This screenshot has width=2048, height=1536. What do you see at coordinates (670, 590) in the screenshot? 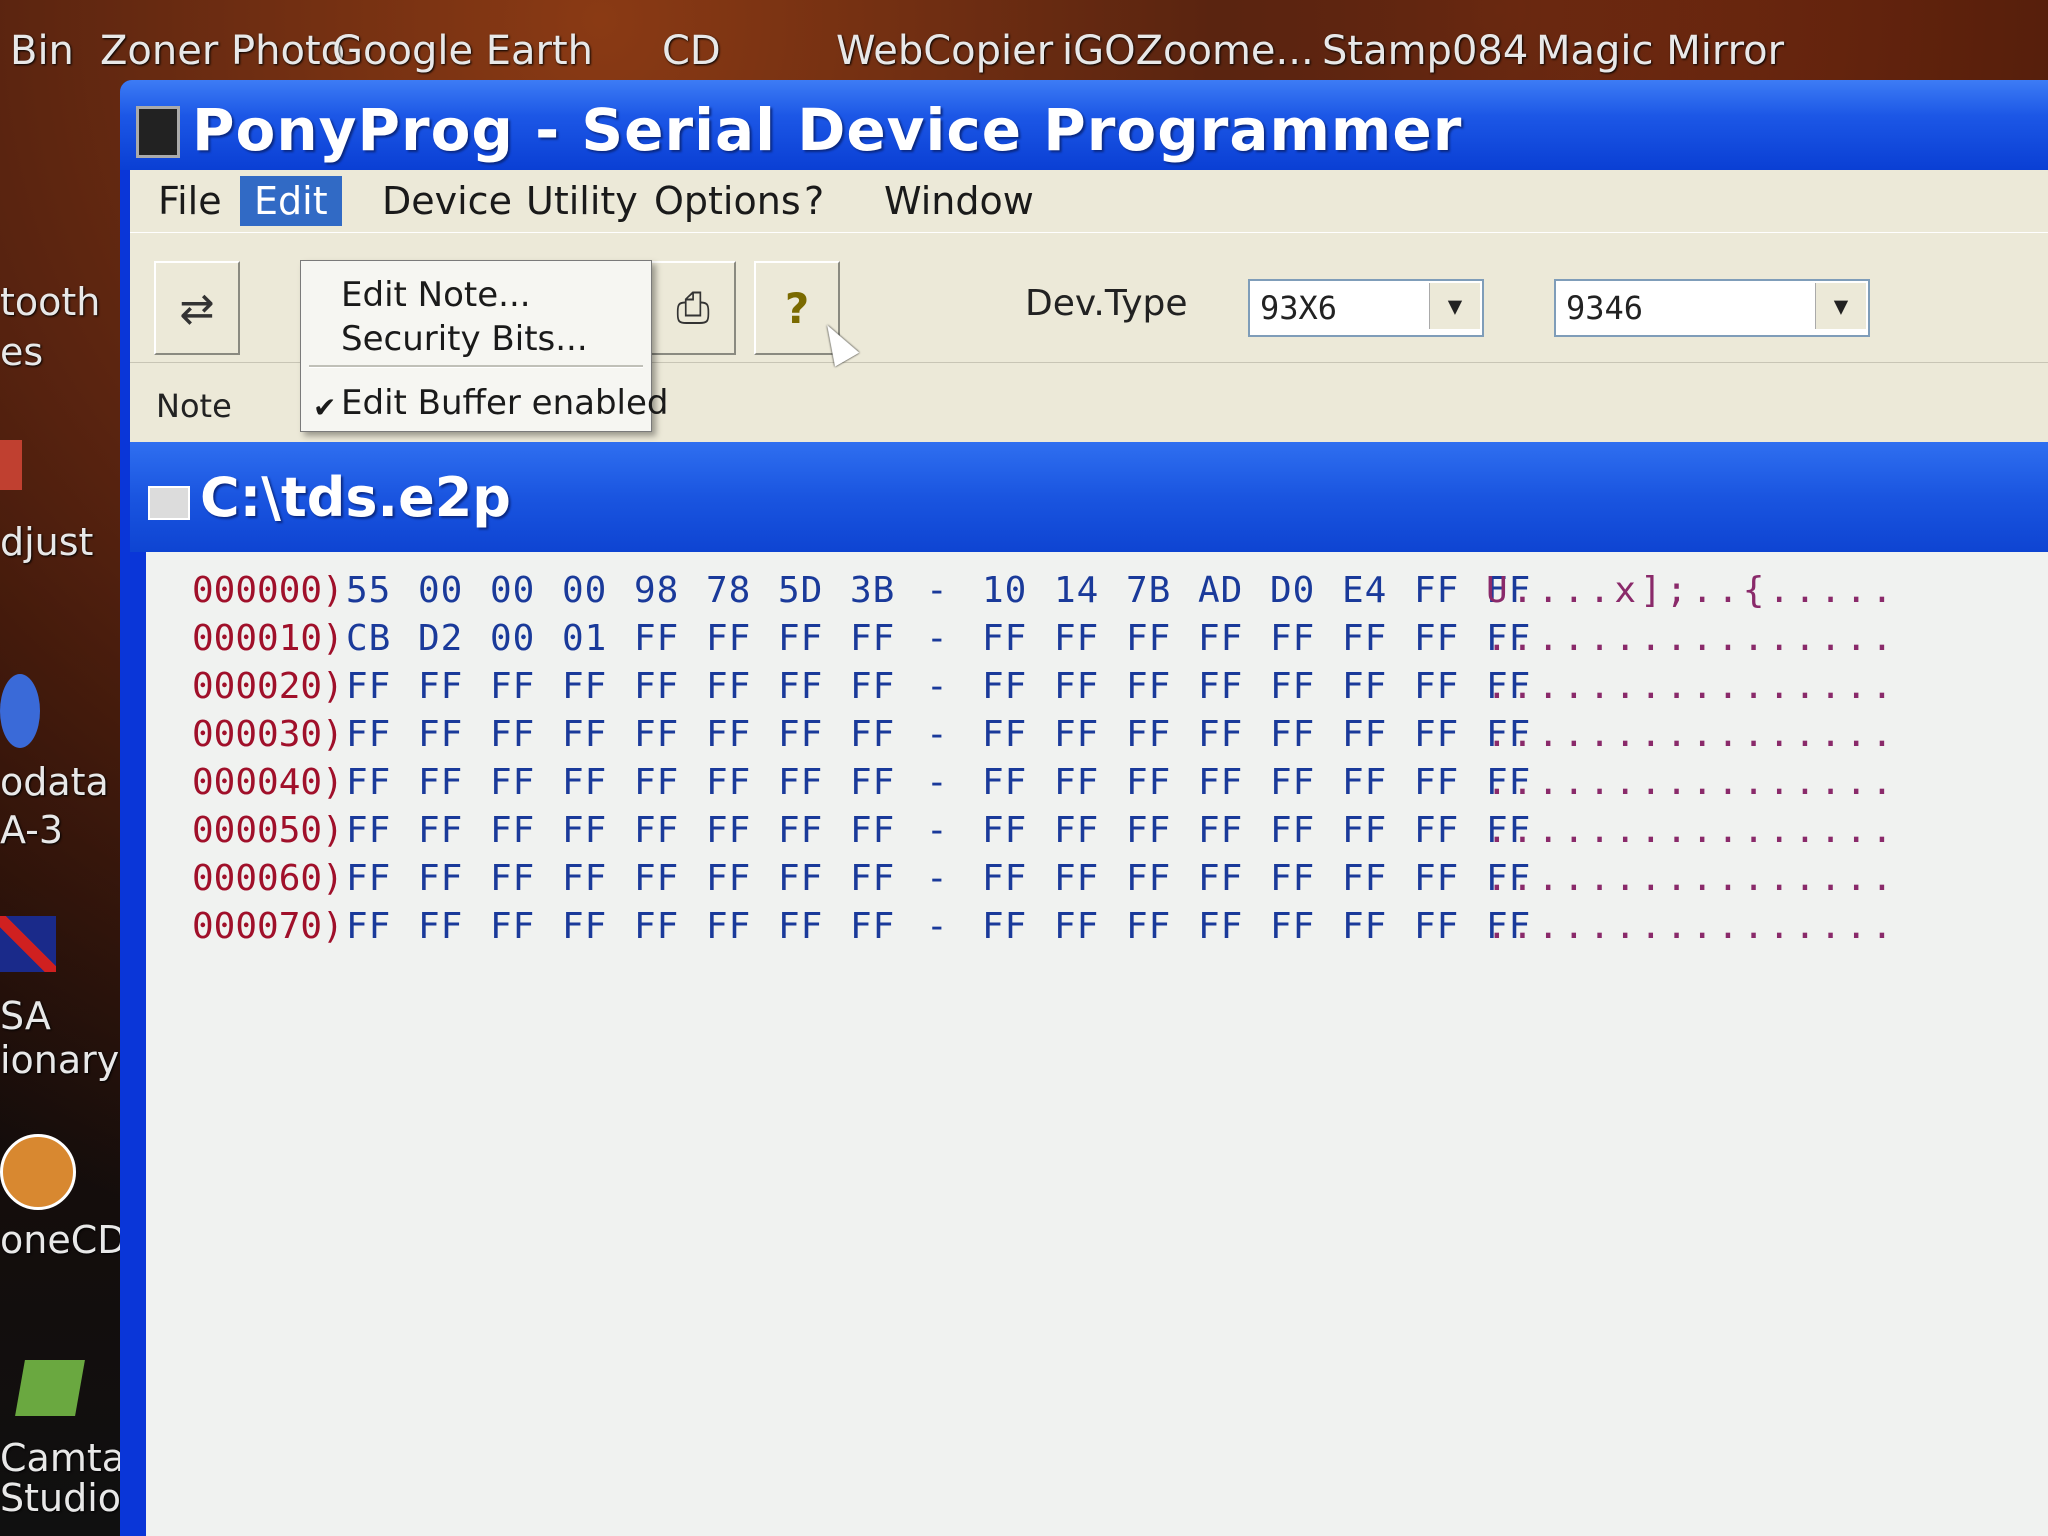
I see `hex-byte: 98` at bounding box center [670, 590].